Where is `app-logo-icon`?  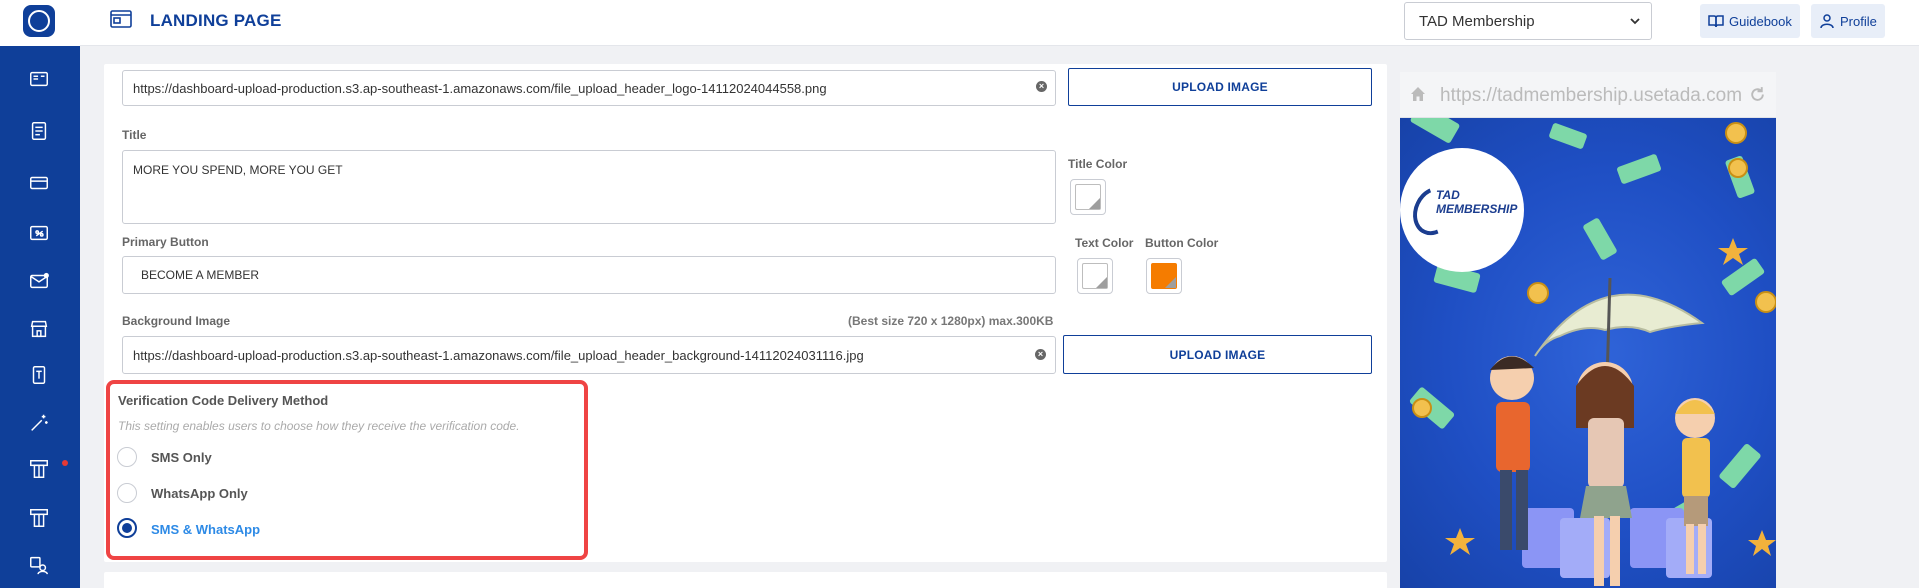
app-logo-icon is located at coordinates (39, 21).